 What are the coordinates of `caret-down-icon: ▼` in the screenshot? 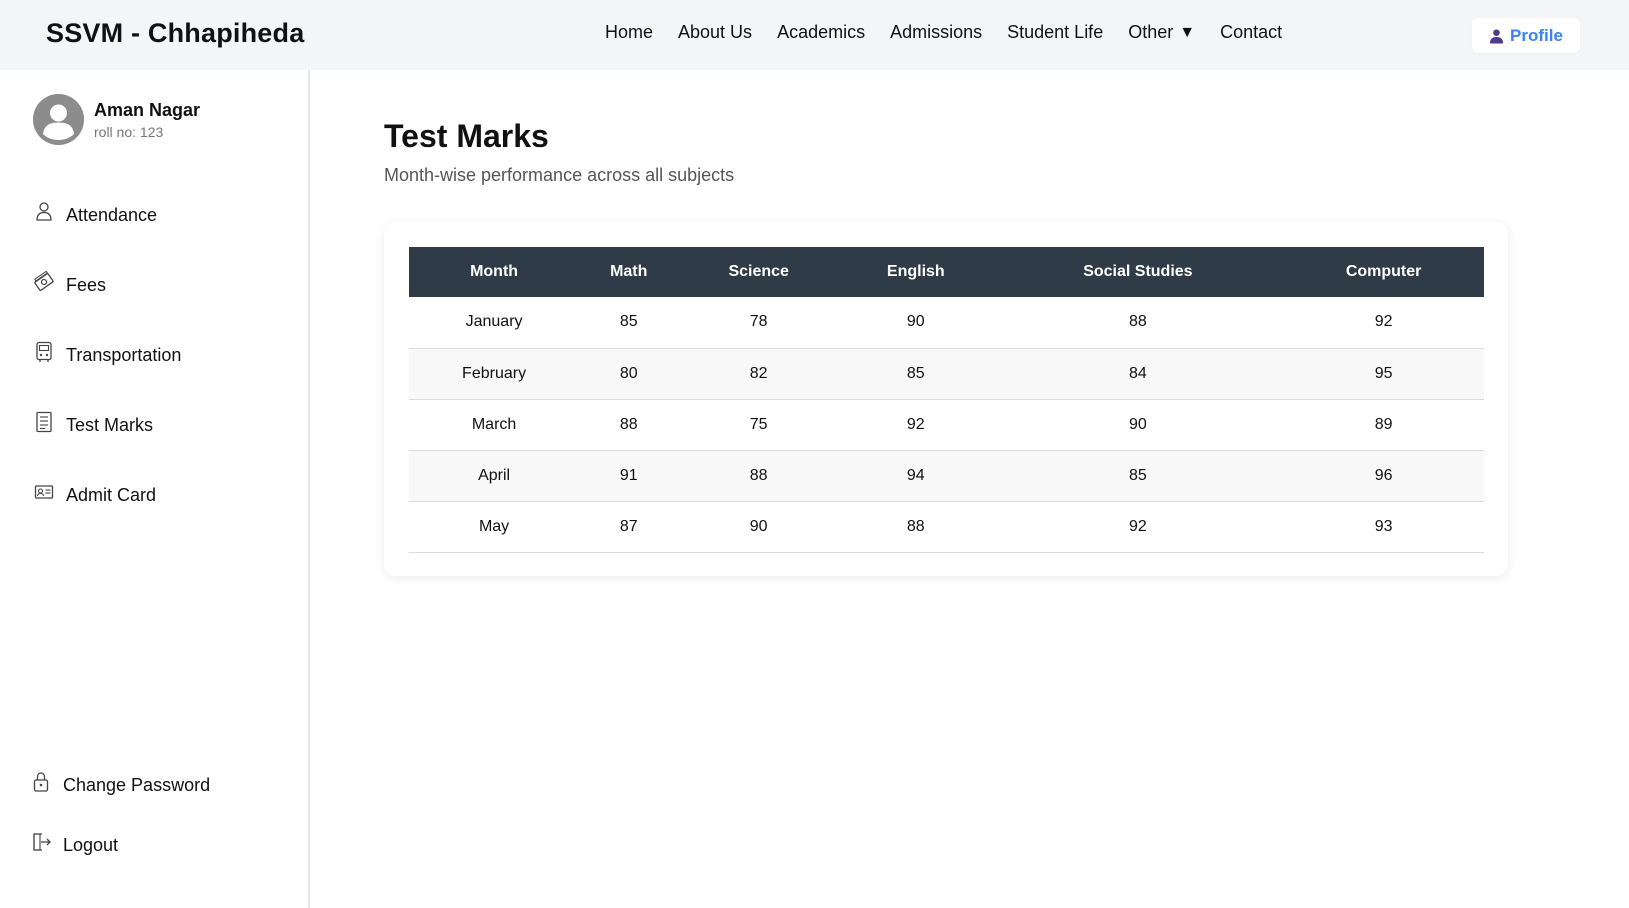 It's located at (1187, 32).